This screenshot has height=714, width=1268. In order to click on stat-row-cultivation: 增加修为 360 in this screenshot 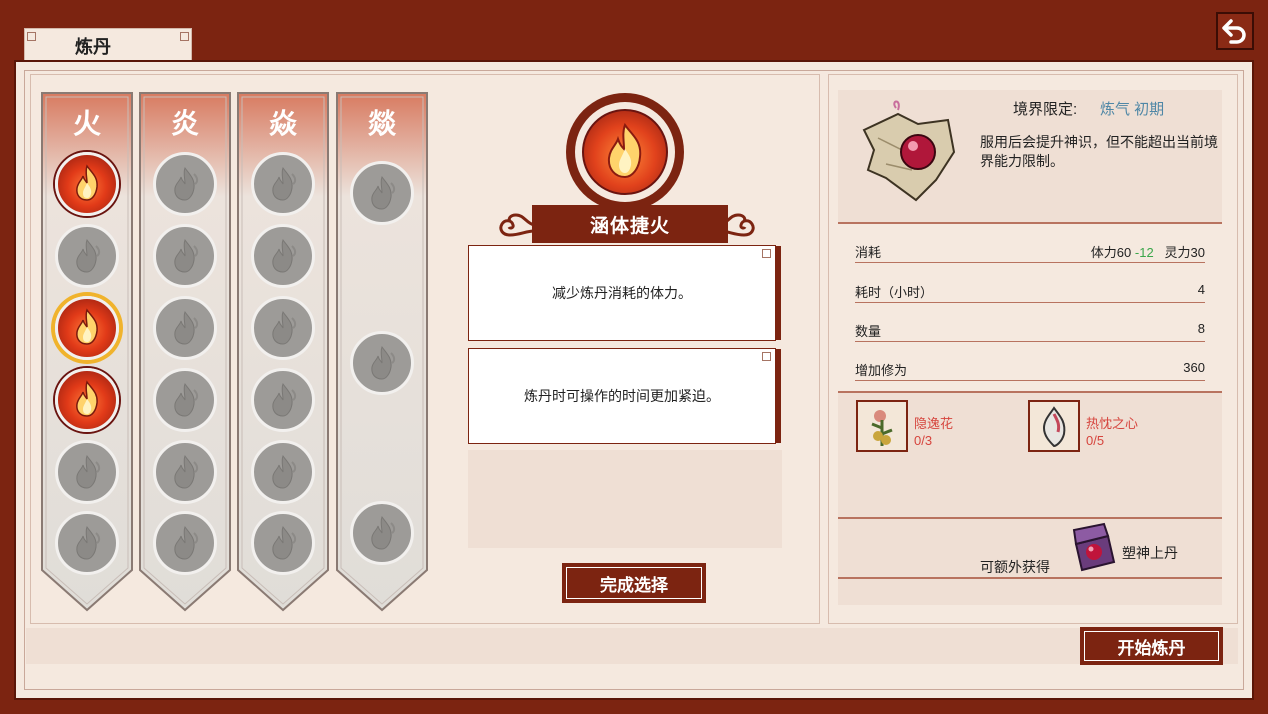, I will do `click(1030, 368)`.